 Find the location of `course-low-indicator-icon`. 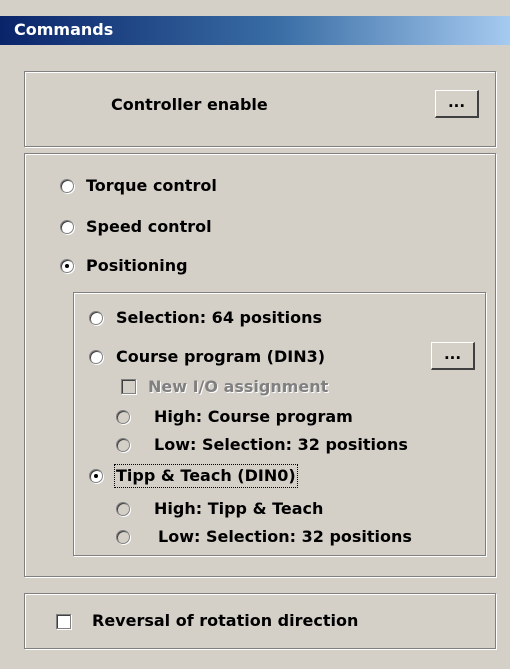

course-low-indicator-icon is located at coordinates (123, 445).